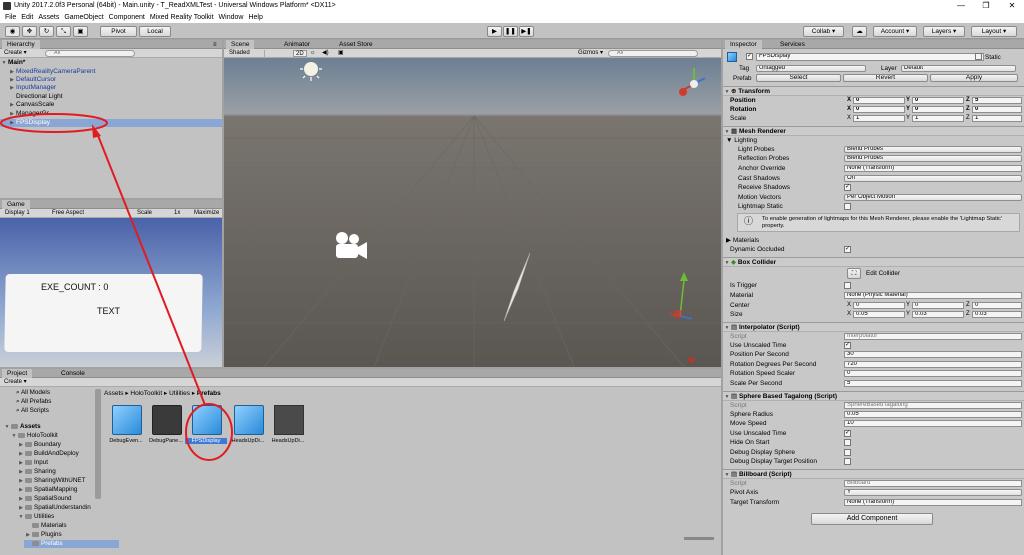 This screenshot has width=1024, height=555. Describe the element at coordinates (54, 123) in the screenshot. I see `annotation-circle-hierarchy` at that location.